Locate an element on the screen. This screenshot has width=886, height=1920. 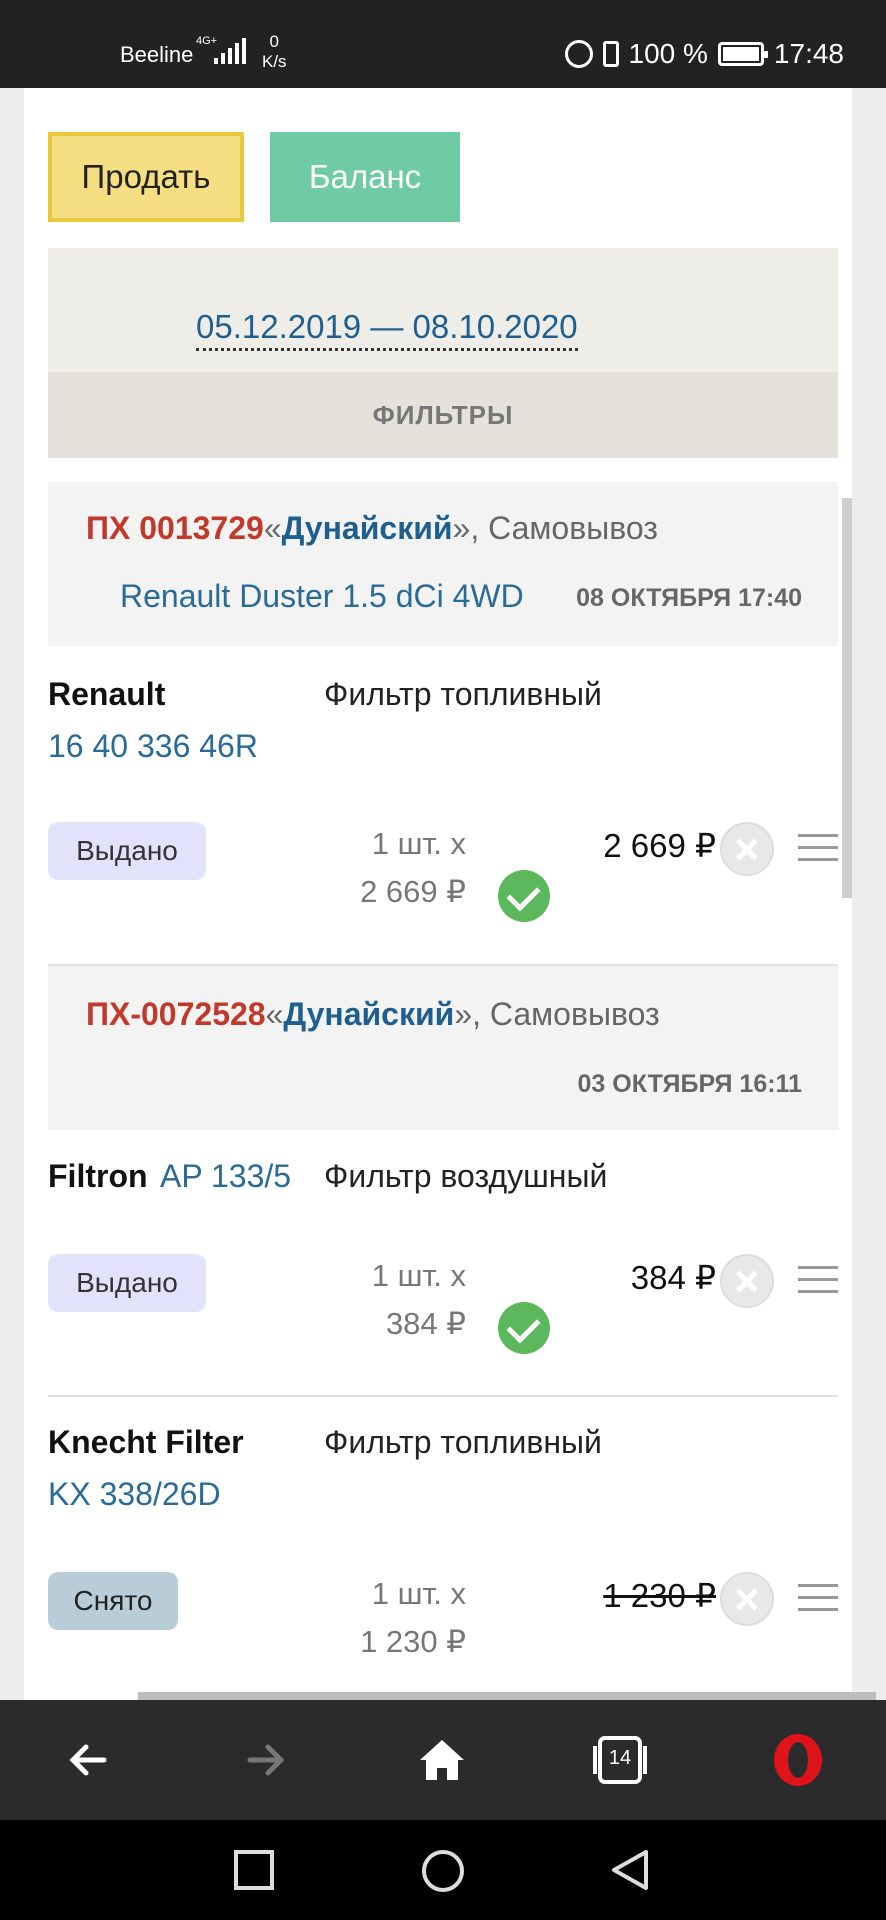
item-name: Фильтр воздушный is located at coordinates (466, 1176).